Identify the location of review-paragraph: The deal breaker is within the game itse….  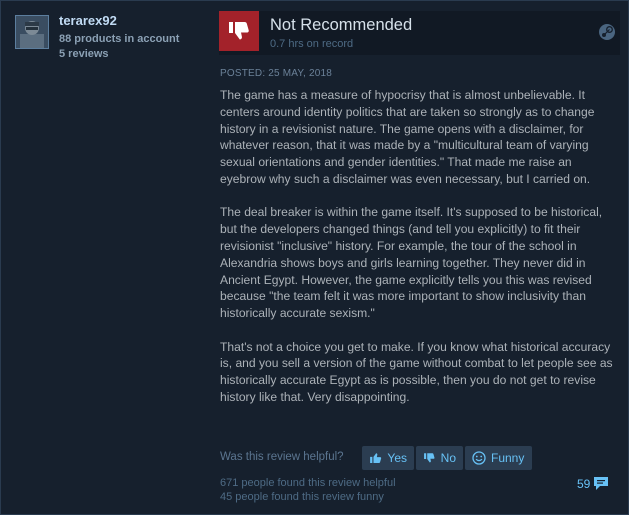
(411, 263).